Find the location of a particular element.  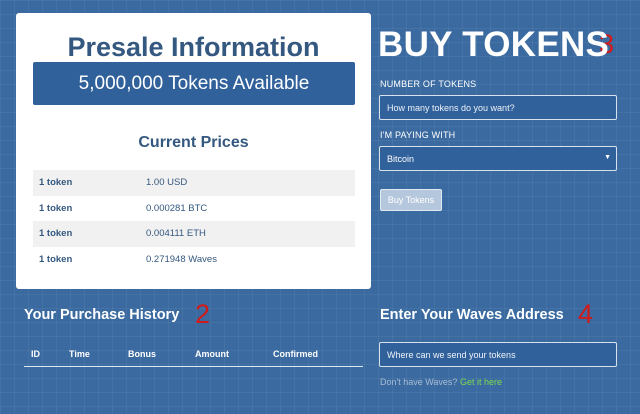

currency-select-value: Bitcoin is located at coordinates (401, 158).